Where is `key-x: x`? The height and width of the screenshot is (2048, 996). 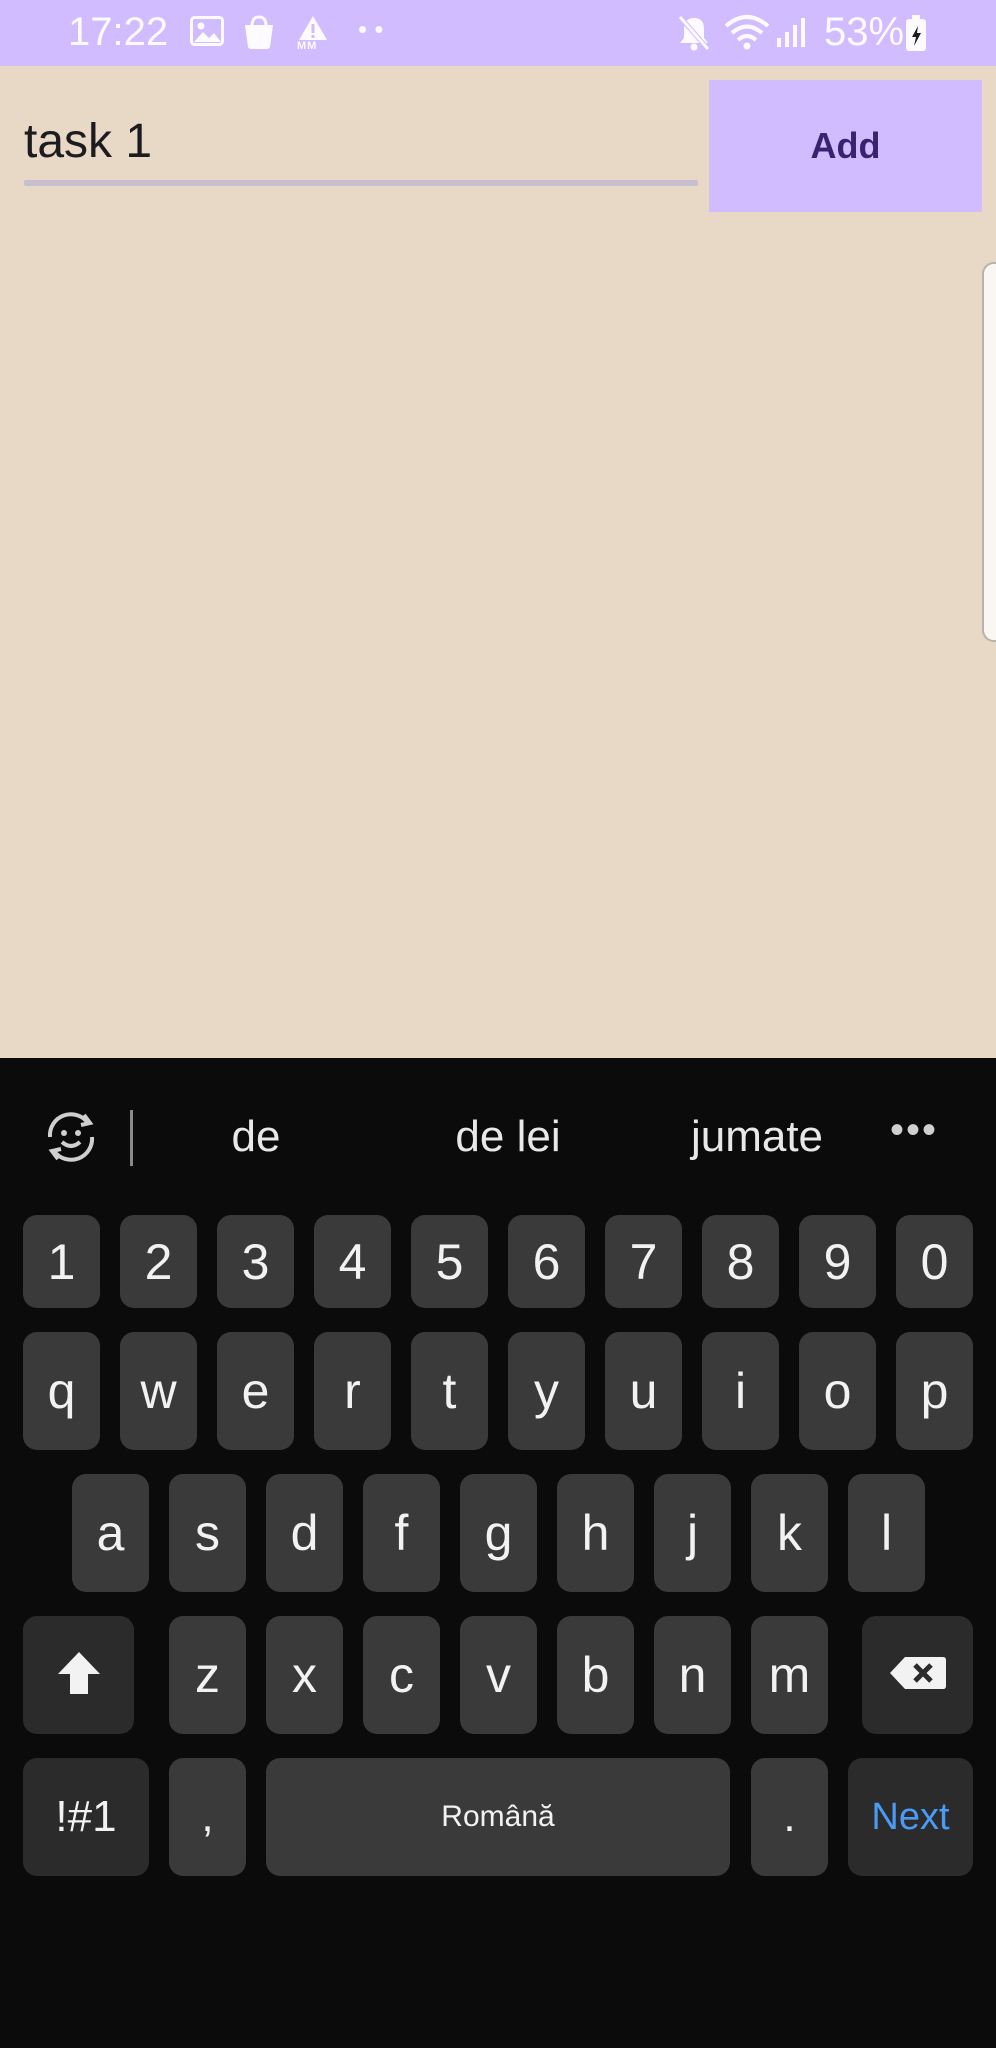
key-x: x is located at coordinates (304, 1675).